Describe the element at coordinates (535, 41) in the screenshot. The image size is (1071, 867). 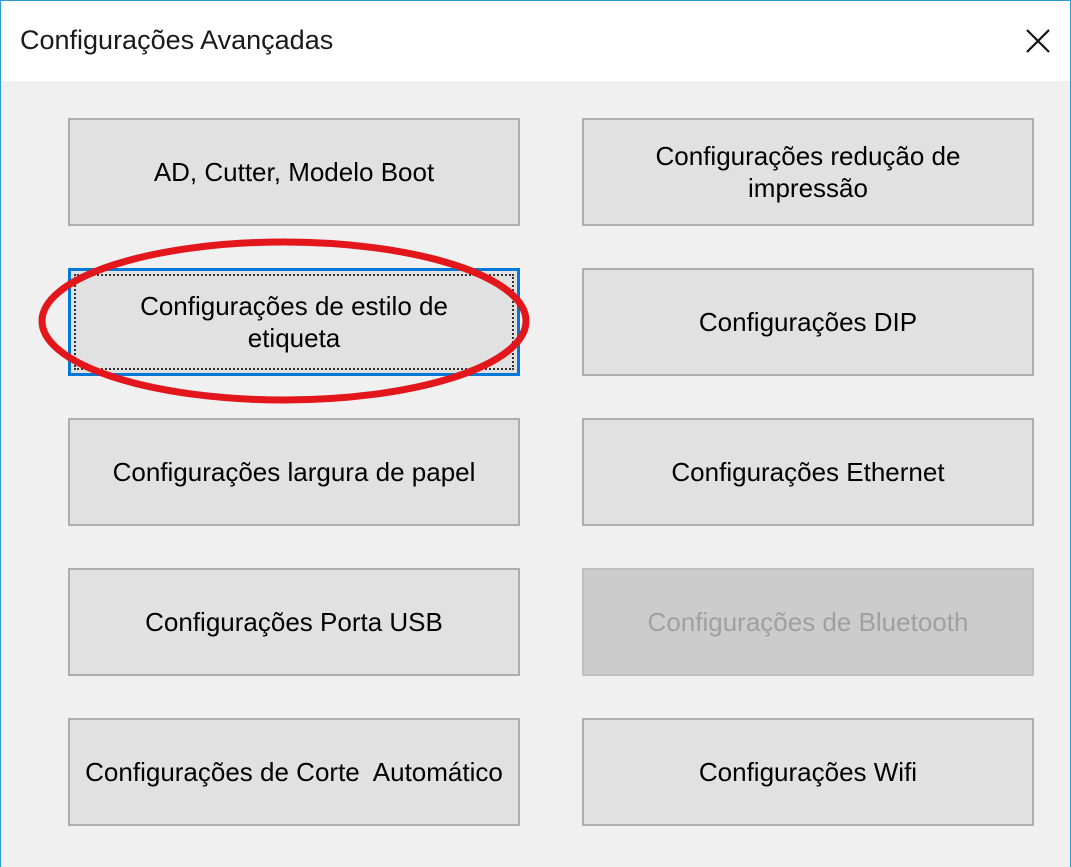
I see `title-bar: Configurações Avançadas` at that location.